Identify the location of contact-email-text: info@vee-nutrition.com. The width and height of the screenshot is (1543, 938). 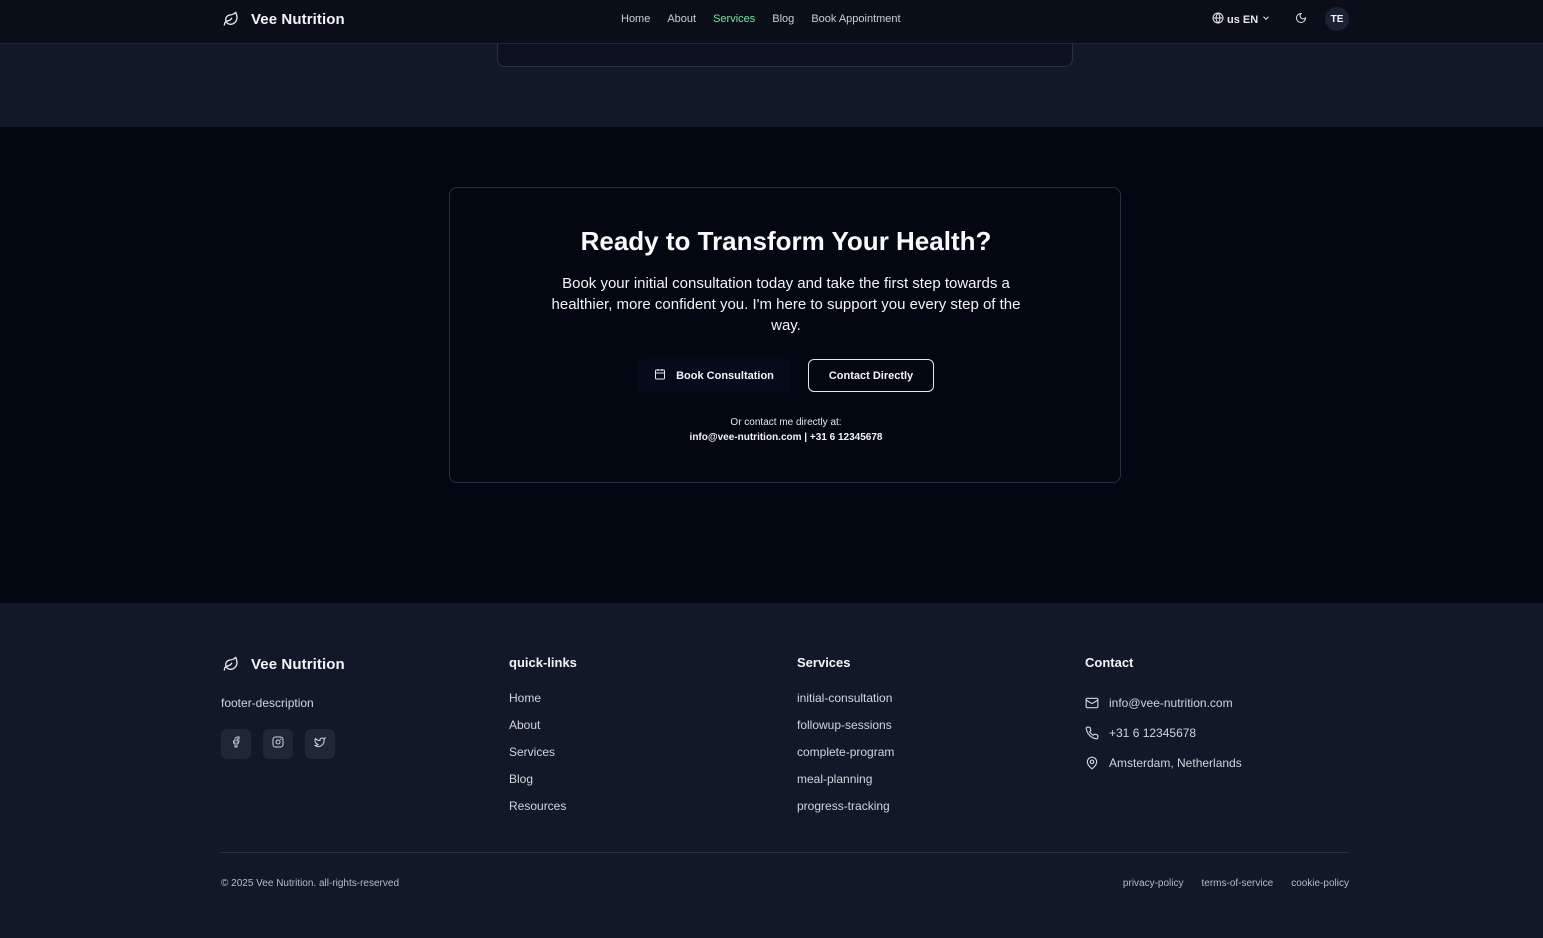
(1171, 703).